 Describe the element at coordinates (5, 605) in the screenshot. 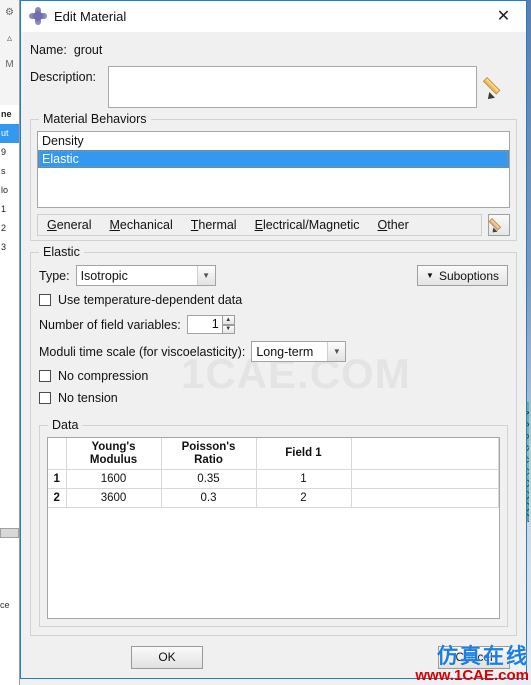

I see `background-status-text: ce` at that location.